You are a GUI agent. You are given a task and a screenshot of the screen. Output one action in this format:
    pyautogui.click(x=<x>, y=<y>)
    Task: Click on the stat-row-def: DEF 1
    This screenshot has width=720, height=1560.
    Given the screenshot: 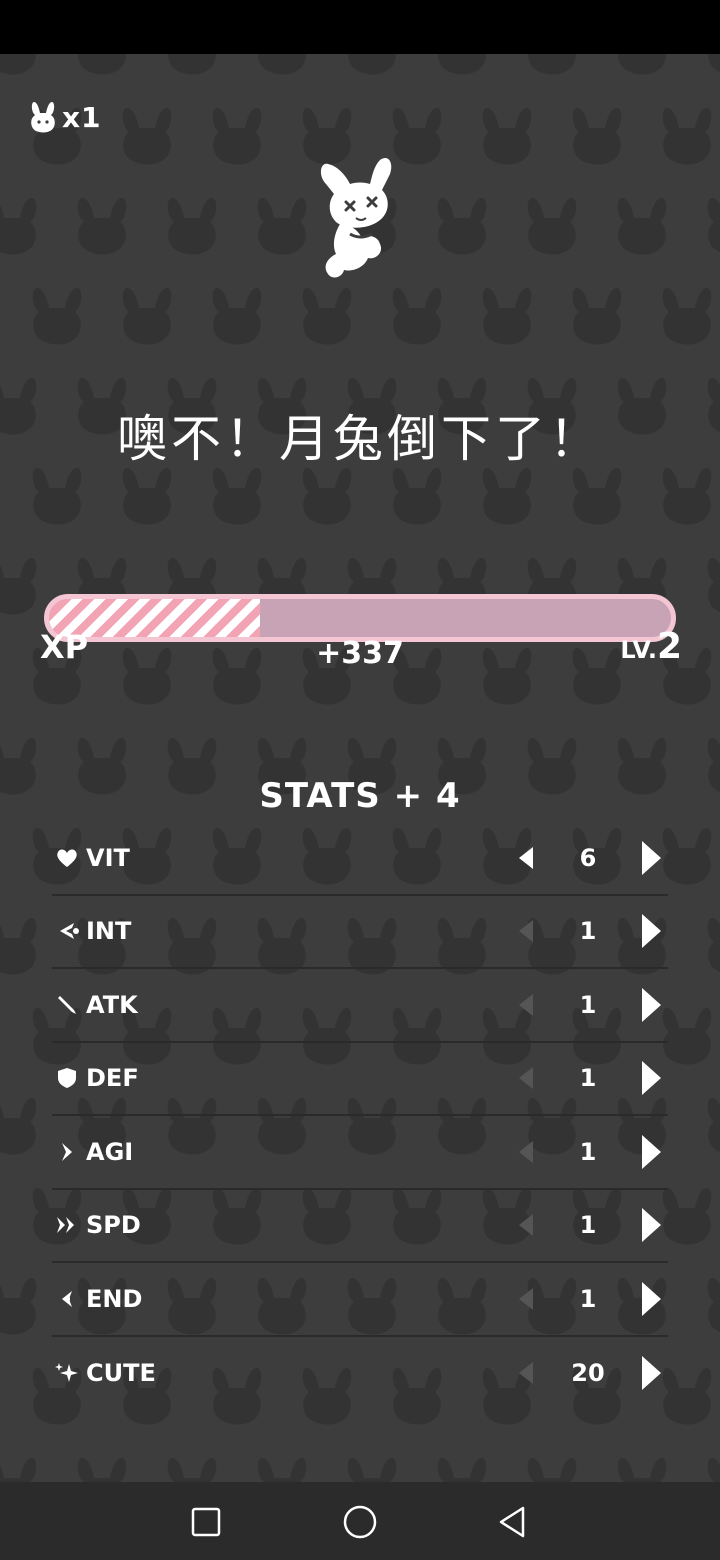 What is the action you would take?
    pyautogui.click(x=360, y=1079)
    